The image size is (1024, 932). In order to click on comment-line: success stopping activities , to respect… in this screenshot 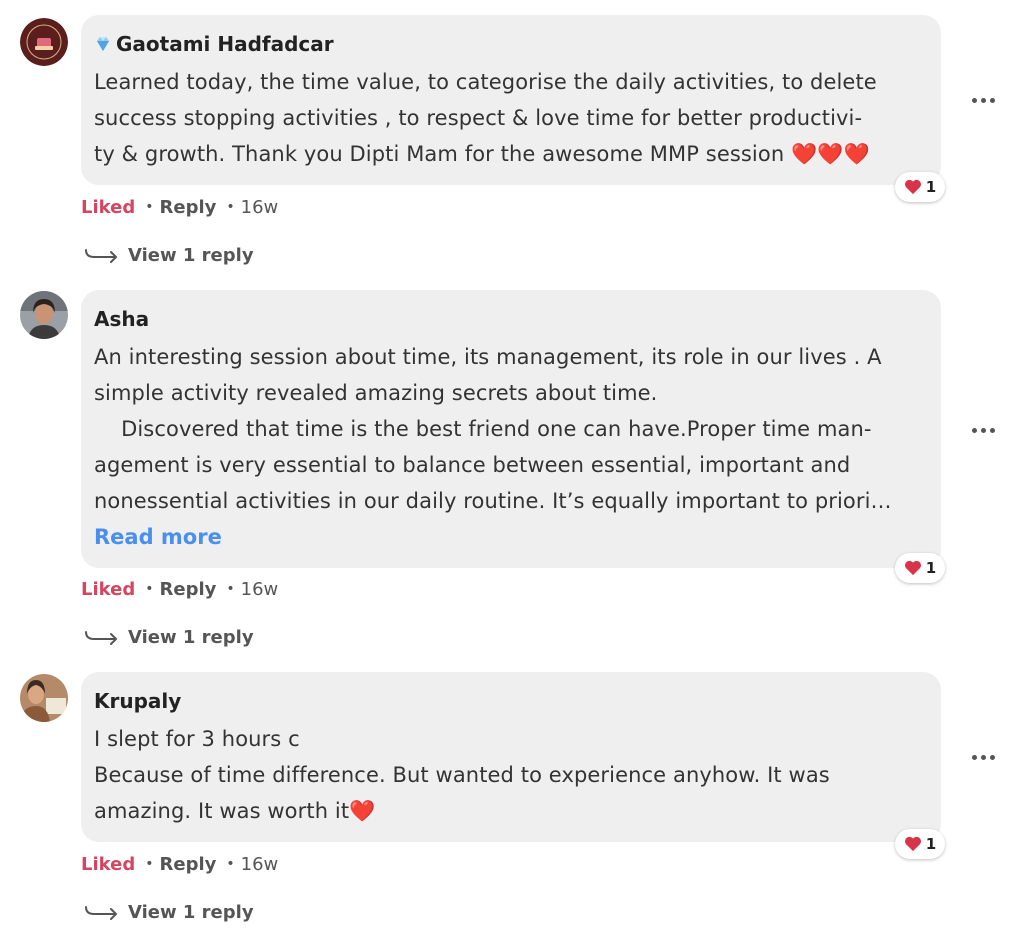, I will do `click(478, 118)`.